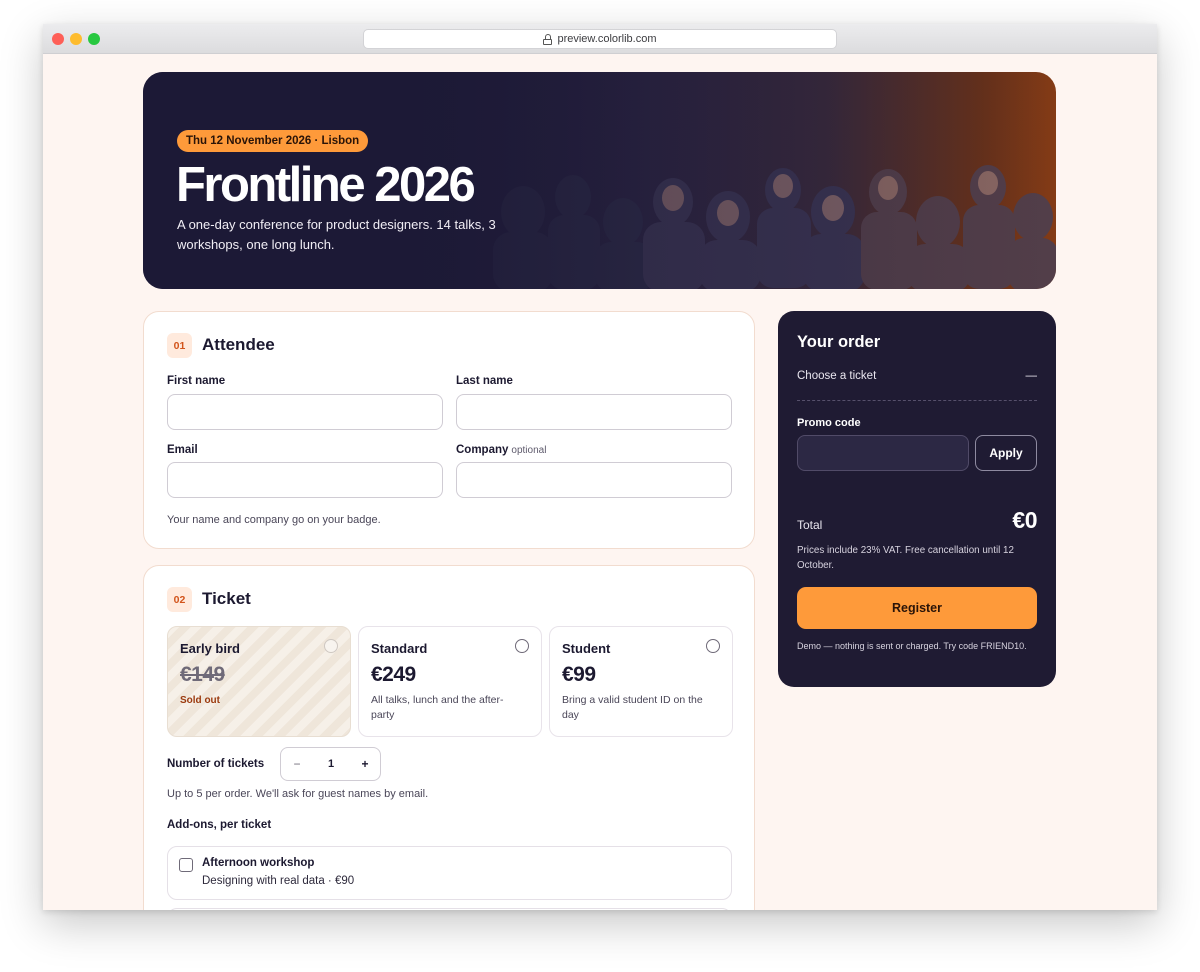  What do you see at coordinates (196, 381) in the screenshot?
I see `first-name-label: First name` at bounding box center [196, 381].